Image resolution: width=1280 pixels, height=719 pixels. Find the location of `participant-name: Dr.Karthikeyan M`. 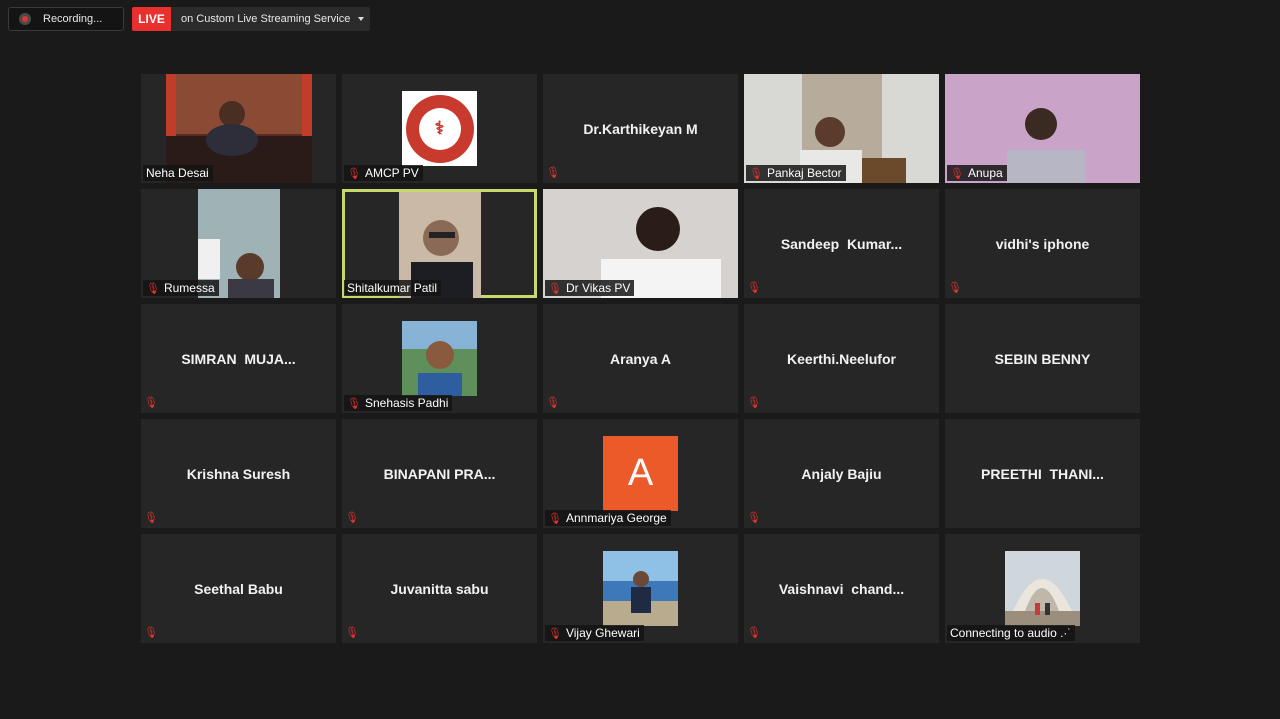

participant-name: Dr.Karthikeyan M is located at coordinates (640, 128).